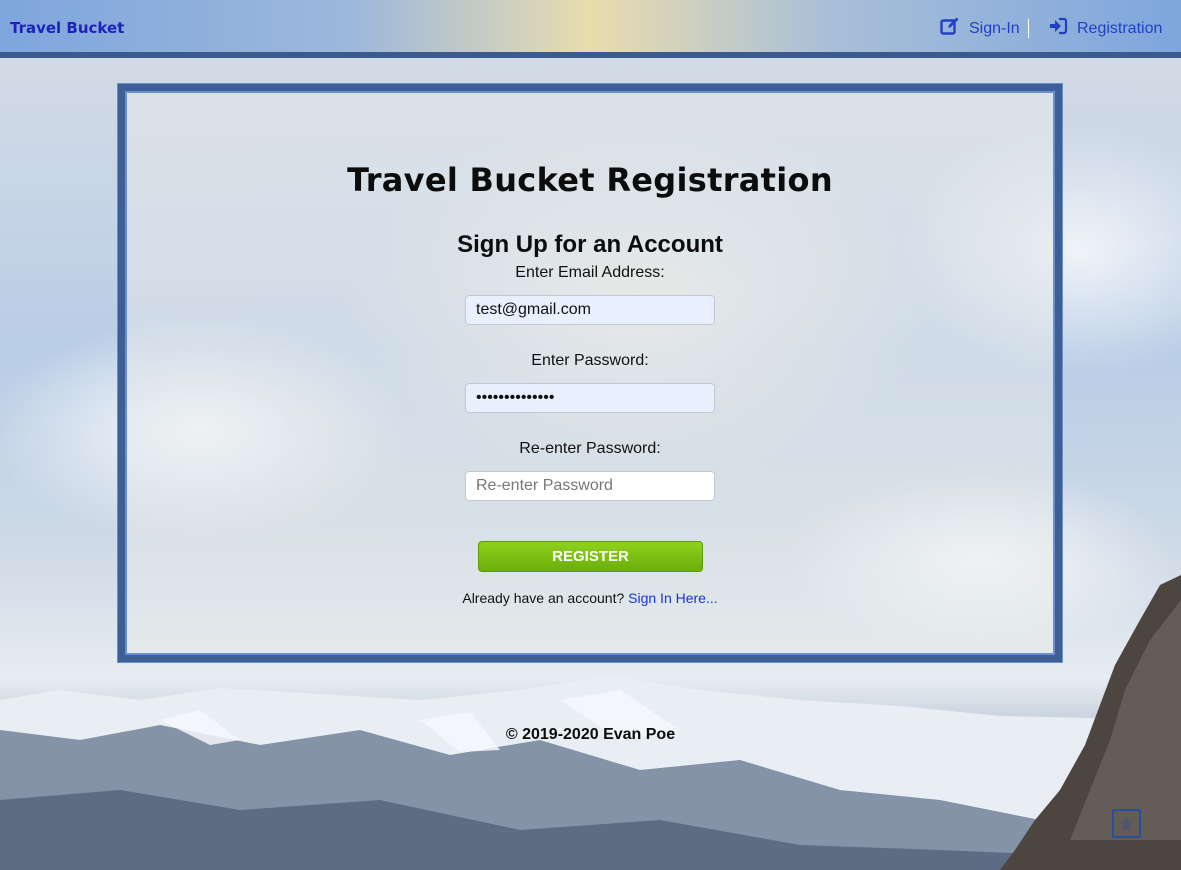 This screenshot has width=1181, height=870. I want to click on scroll-to-top-icon, so click(1126, 823).